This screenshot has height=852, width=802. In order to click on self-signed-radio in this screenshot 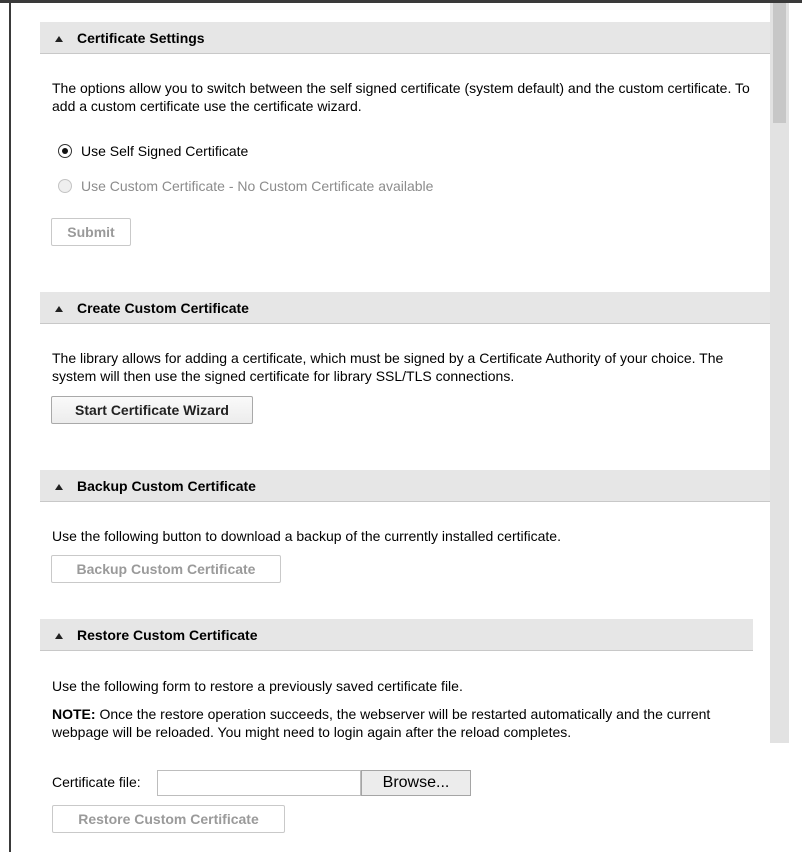, I will do `click(65, 151)`.